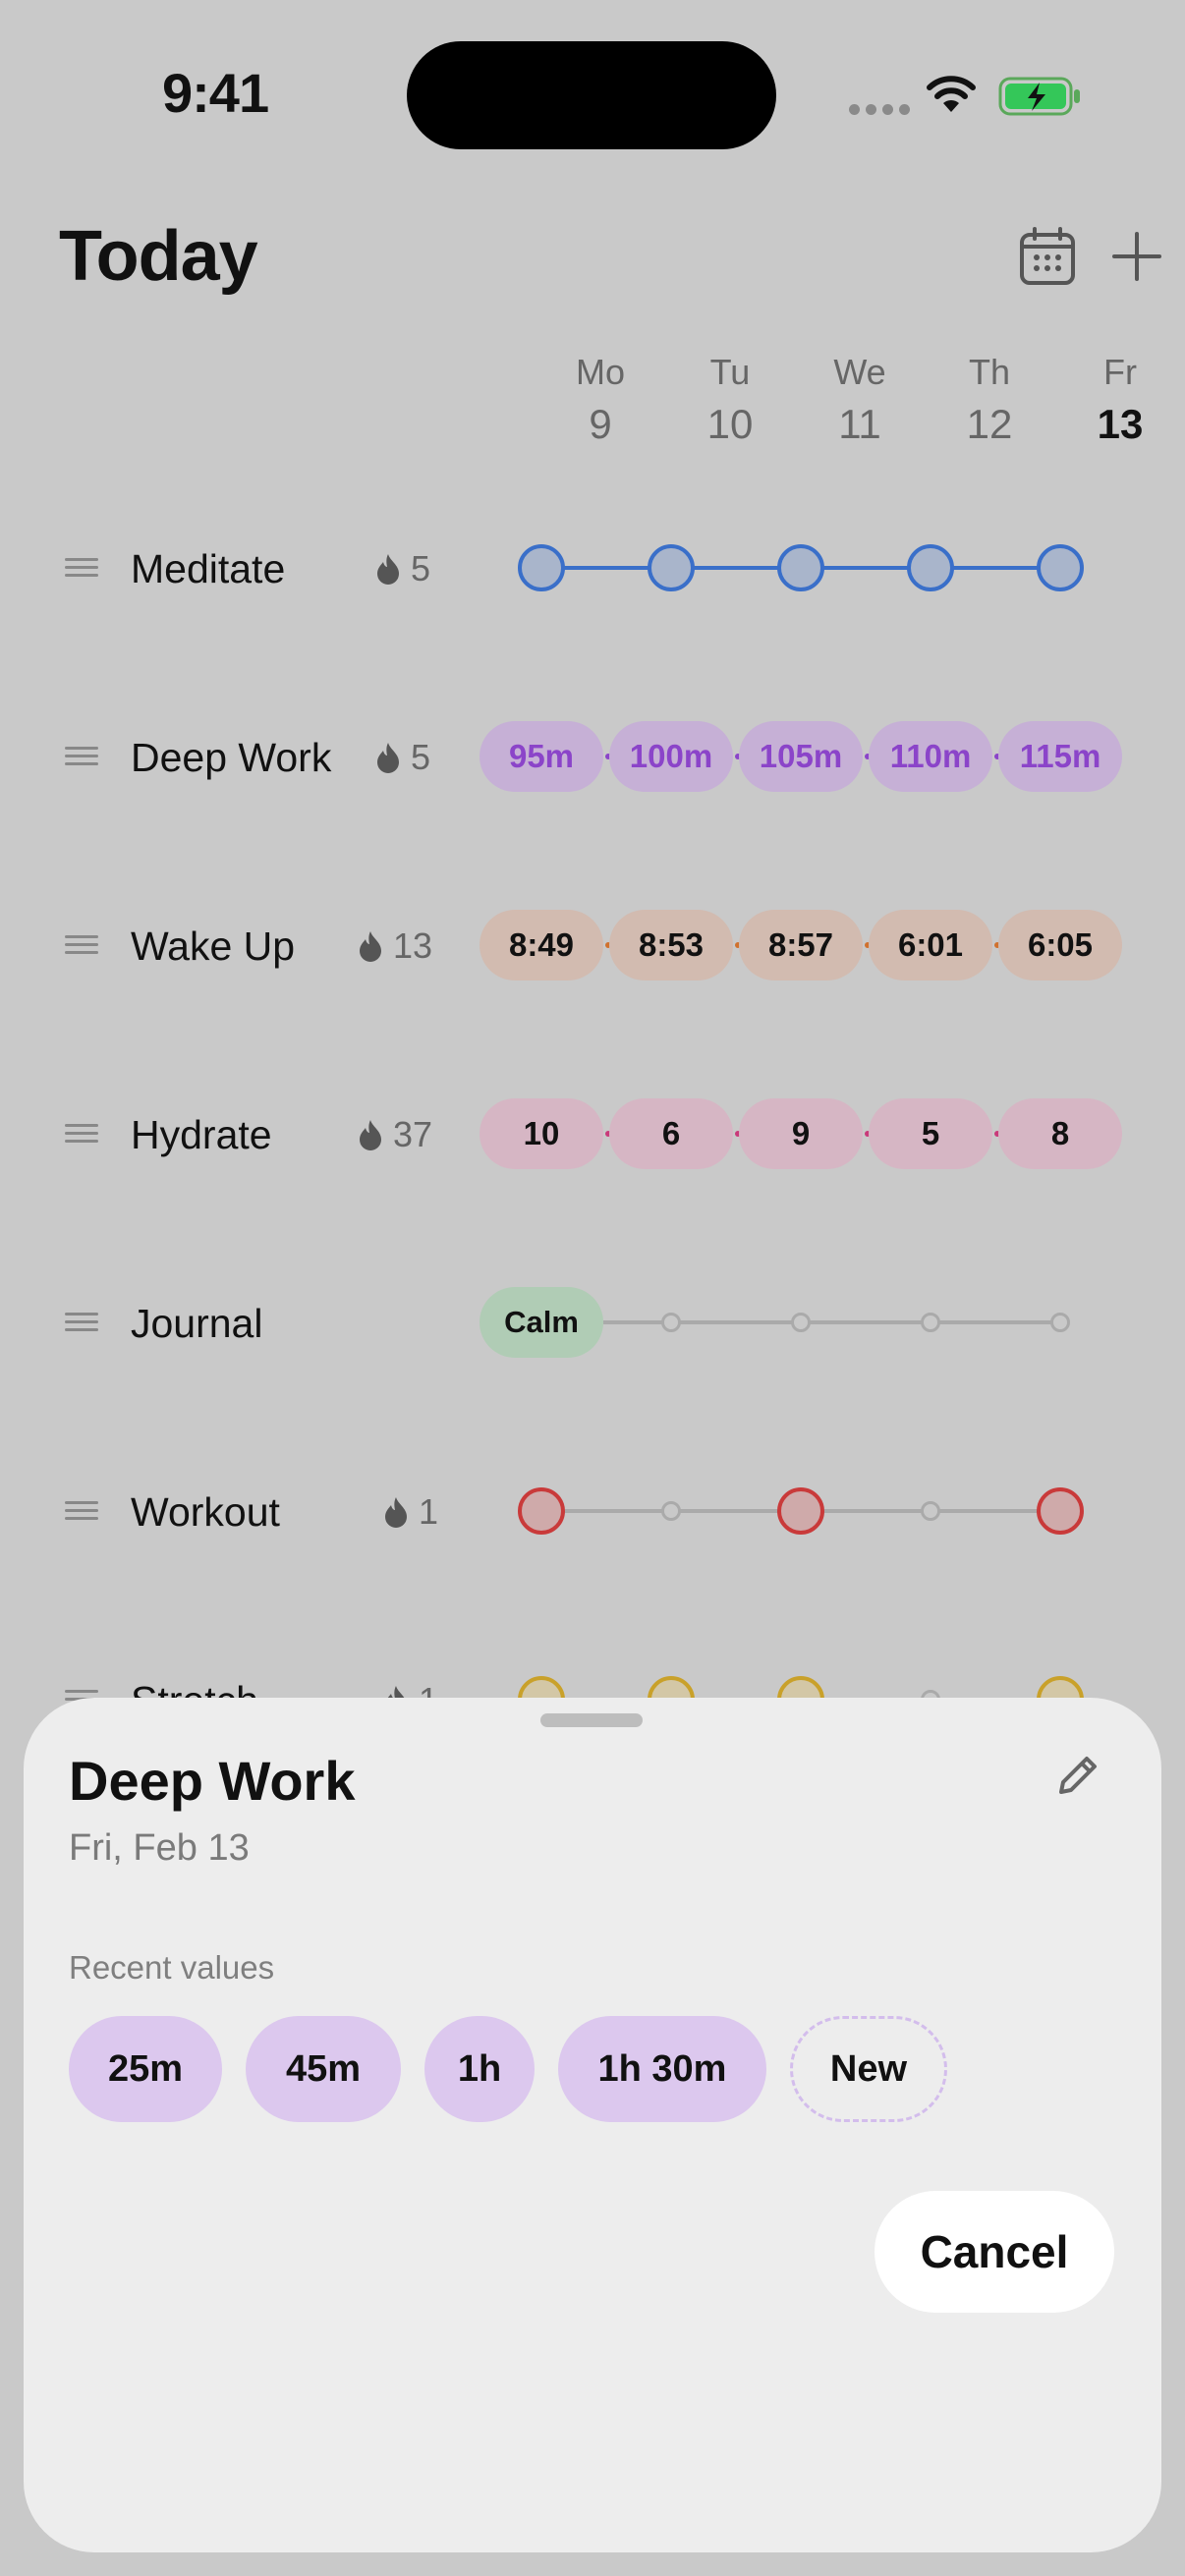 Image resolution: width=1185 pixels, height=2576 pixels. What do you see at coordinates (931, 1133) in the screenshot?
I see `day-value-th: 5` at bounding box center [931, 1133].